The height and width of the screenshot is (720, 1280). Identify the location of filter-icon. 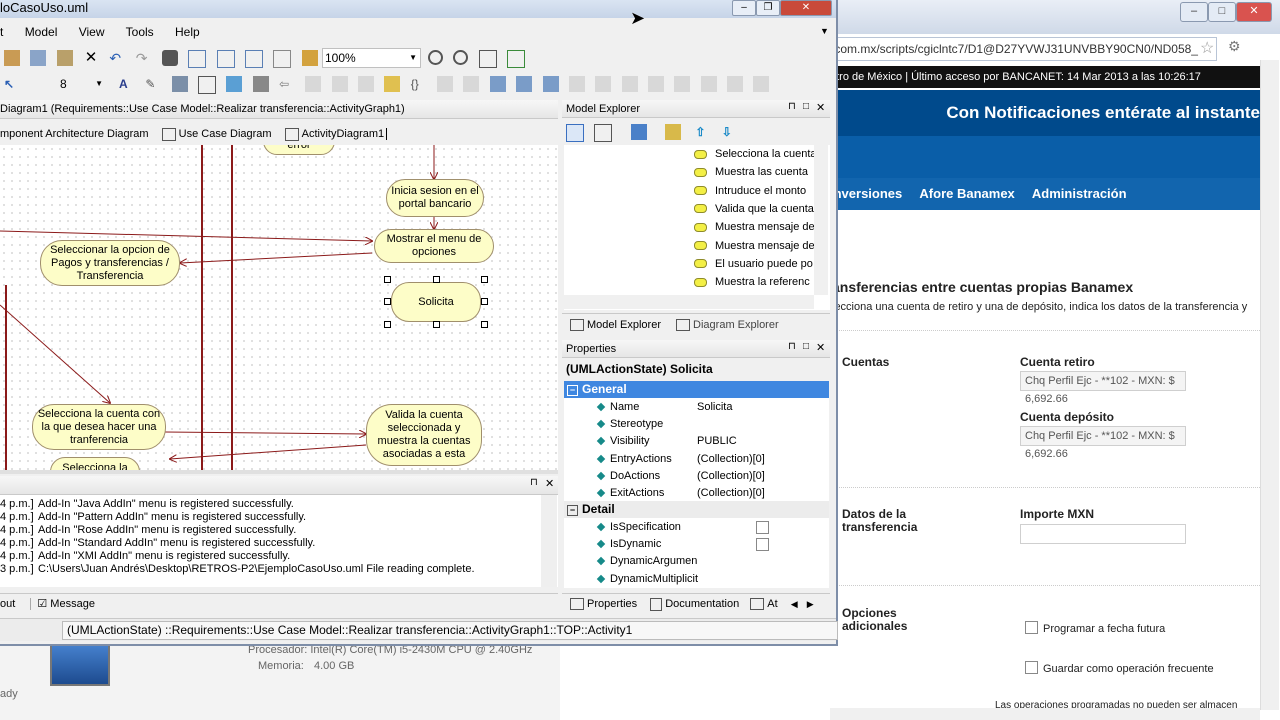
(638, 132).